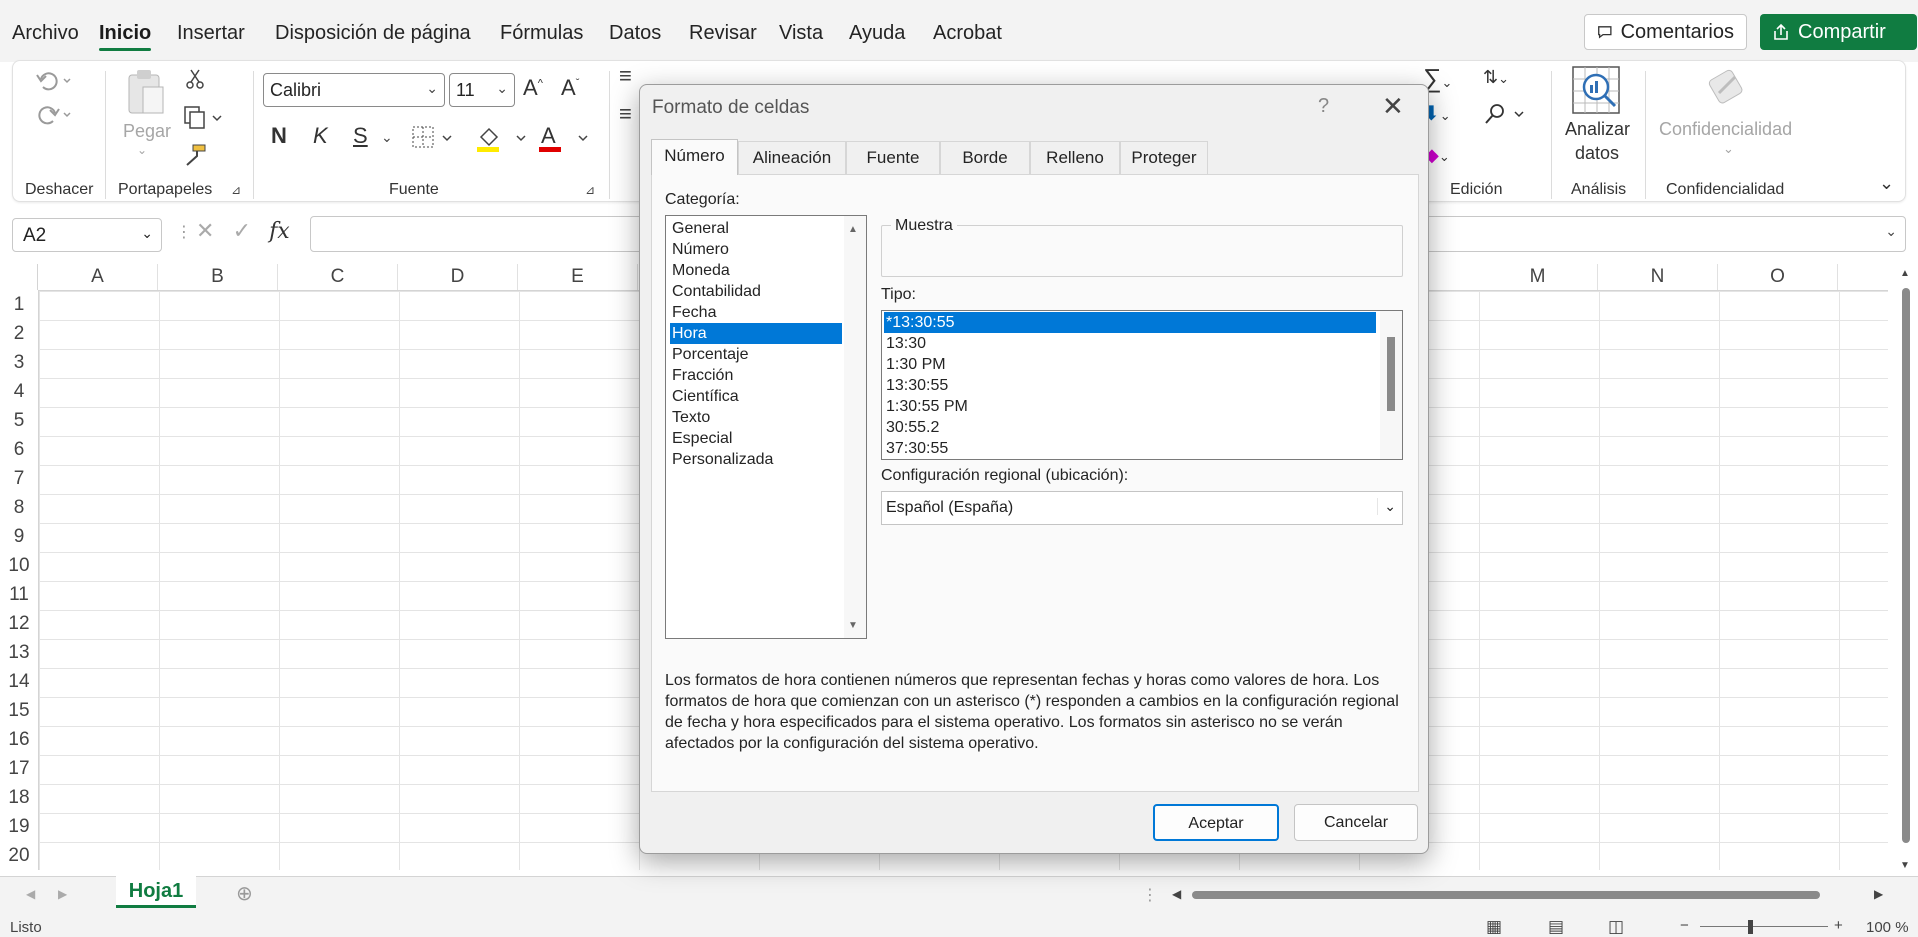 Image resolution: width=1918 pixels, height=937 pixels. What do you see at coordinates (19, 768) in the screenshot?
I see `row-header: 17` at bounding box center [19, 768].